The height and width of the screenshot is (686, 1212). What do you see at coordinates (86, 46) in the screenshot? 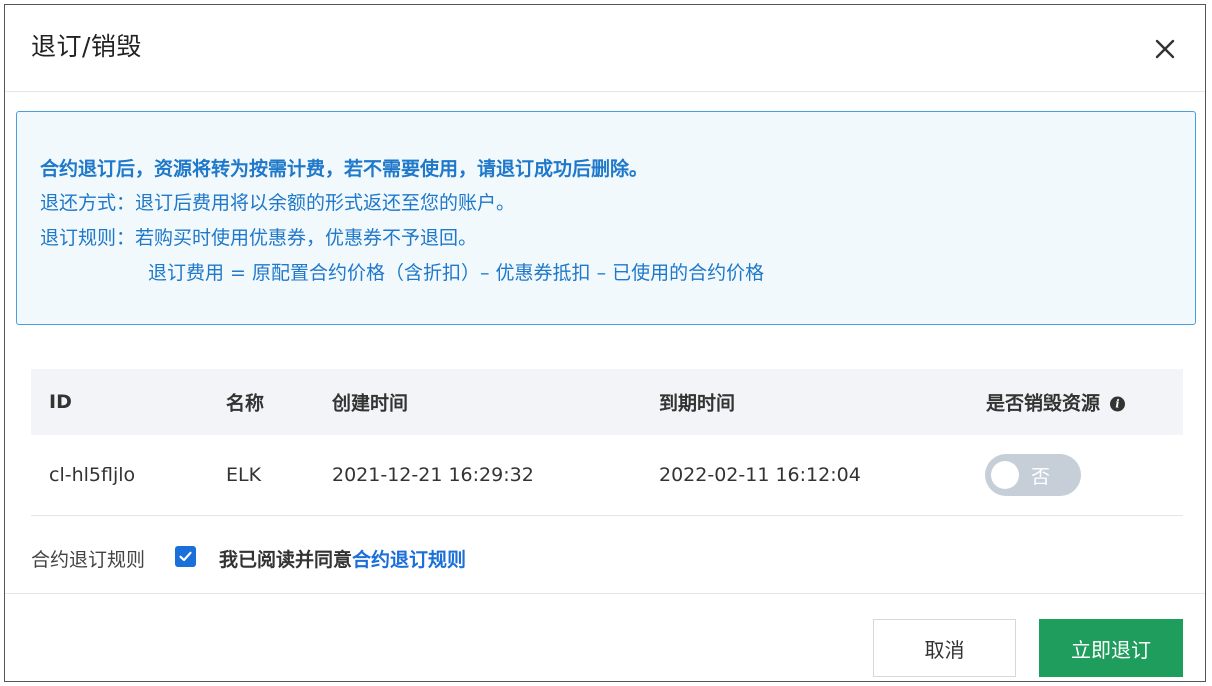
I see `dialog-title: 退订/销毁` at bounding box center [86, 46].